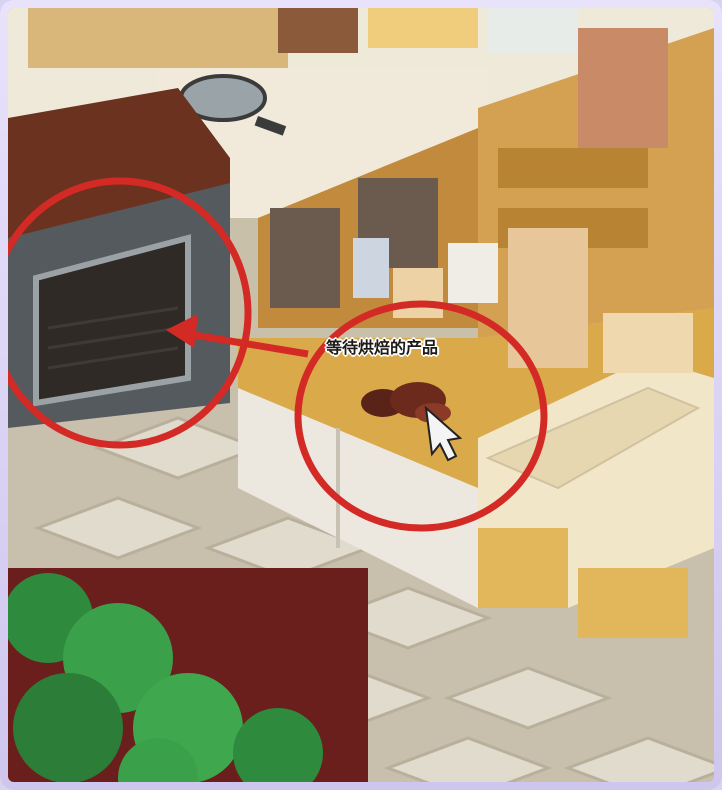 The height and width of the screenshot is (790, 722). What do you see at coordinates (305, 258) in the screenshot?
I see `cabinet-window` at bounding box center [305, 258].